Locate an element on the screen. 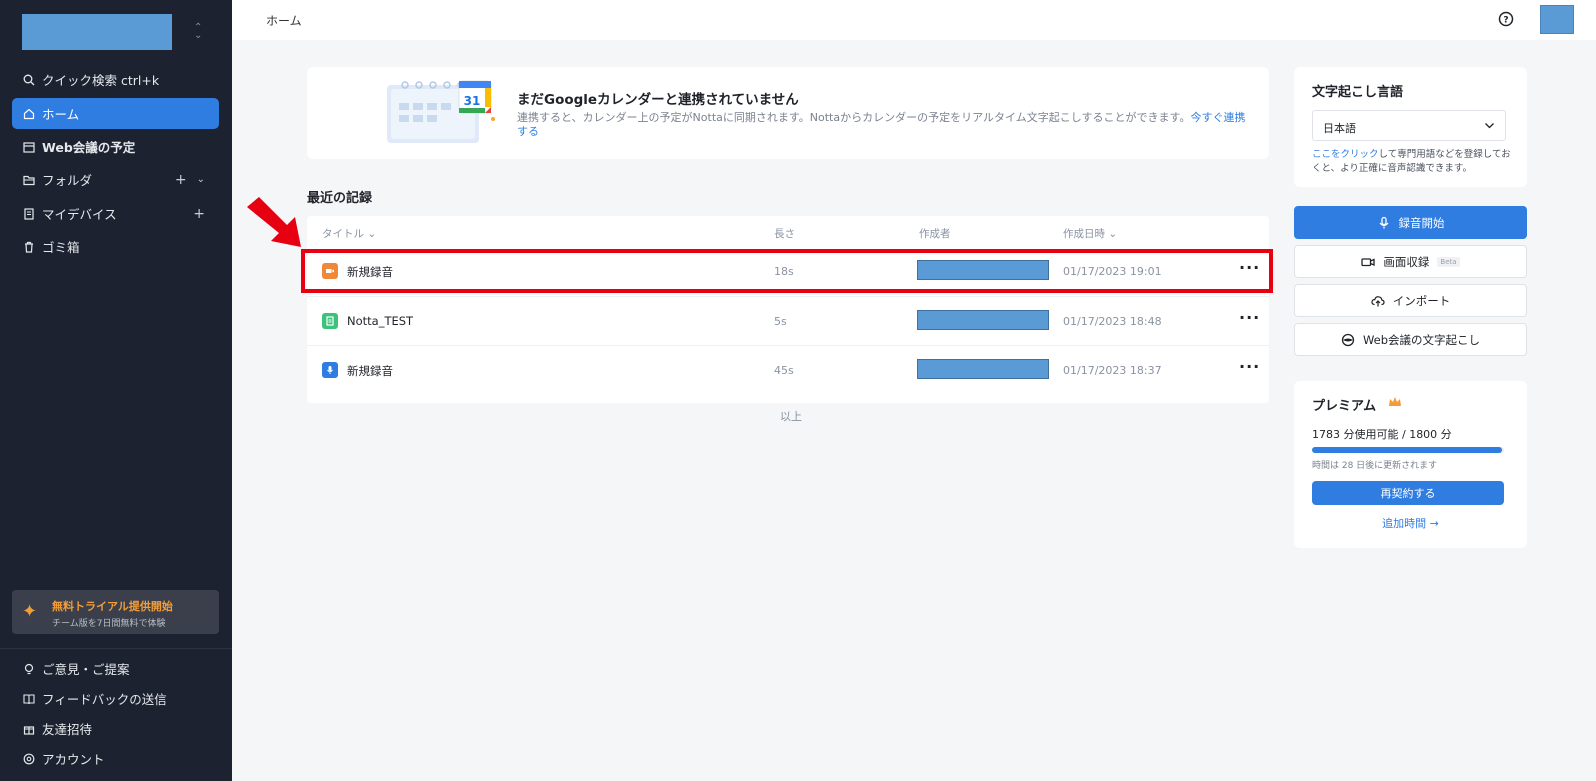 Image resolution: width=1596 pixels, height=781 pixels. gift-icon is located at coordinates (29, 729).